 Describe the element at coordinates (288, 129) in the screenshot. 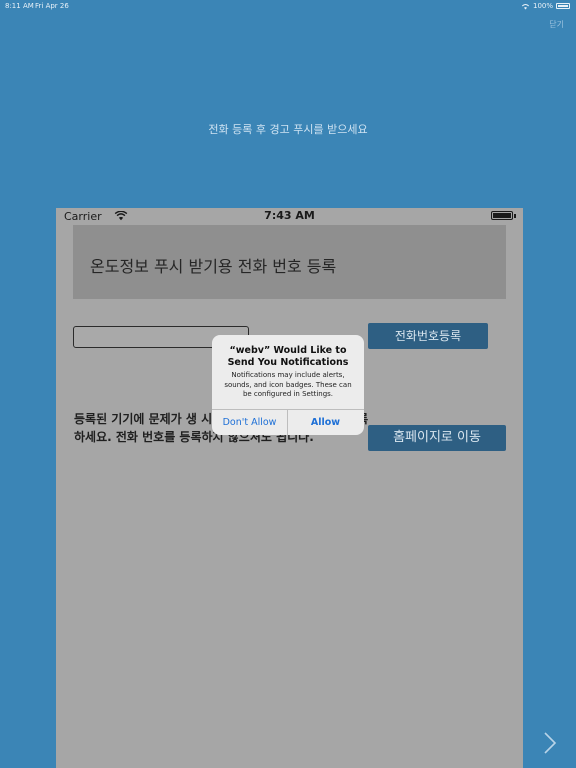

I see `banner-text: 전화 등록 후 경고 푸시를 받으세요` at that location.